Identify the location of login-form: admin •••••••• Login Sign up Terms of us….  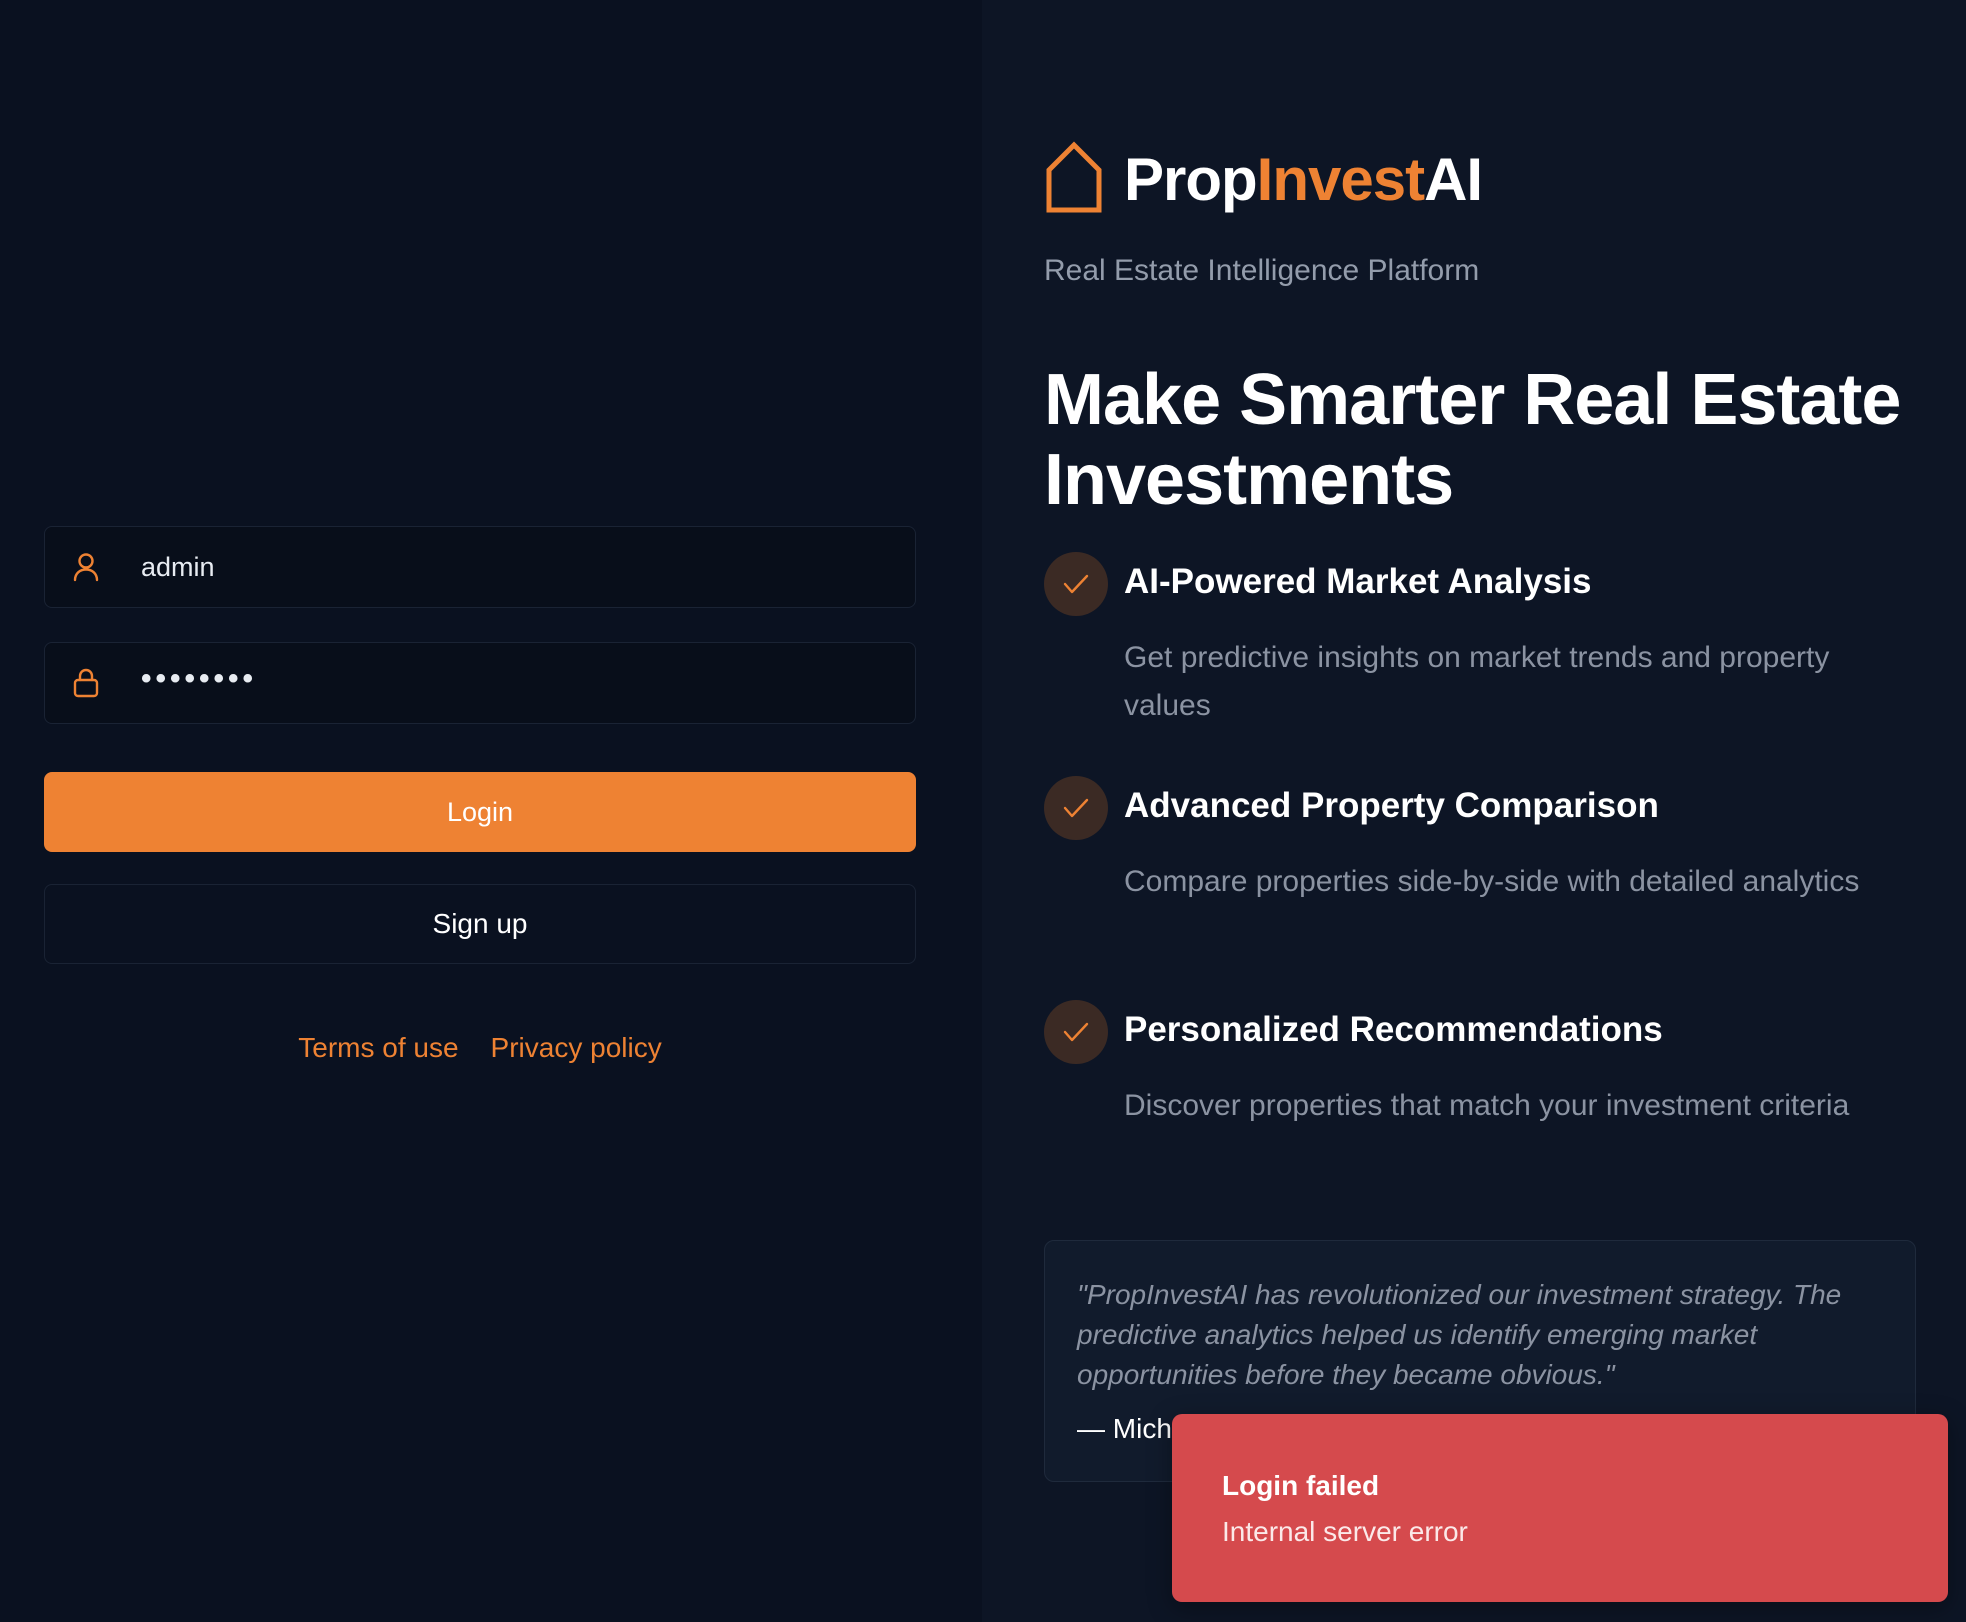
(480, 795).